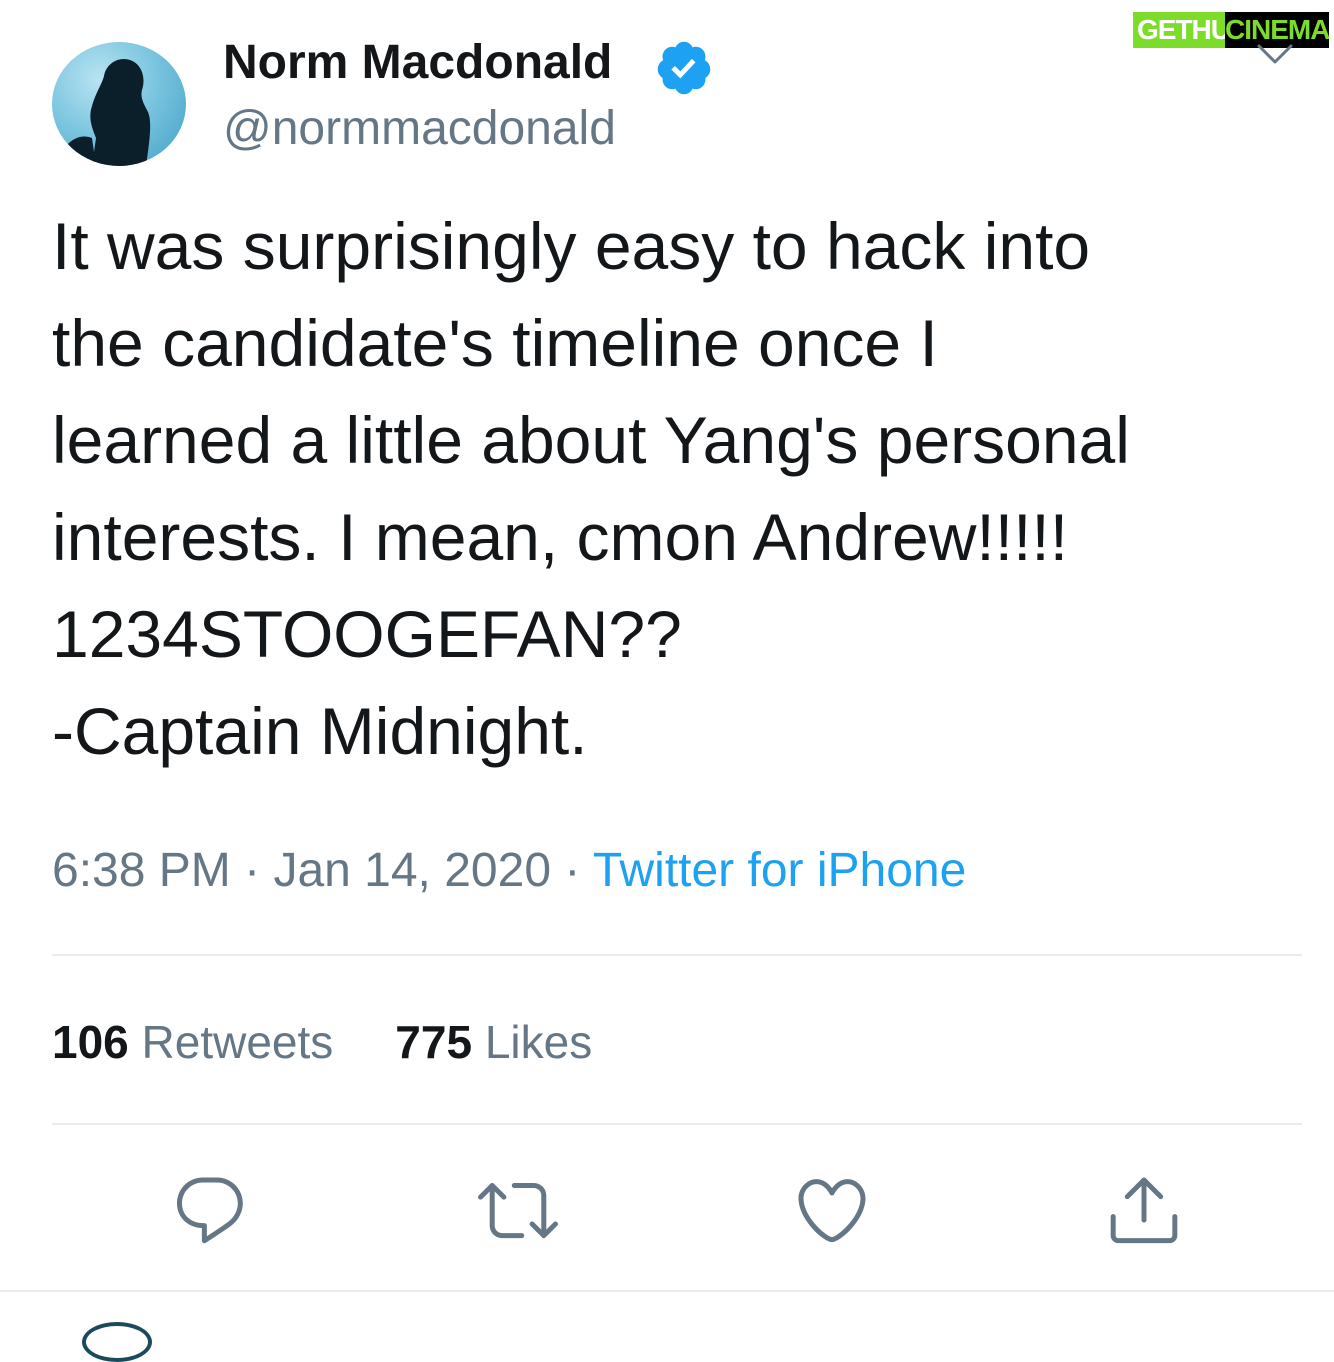 This screenshot has height=1362, width=1334. What do you see at coordinates (237, 1042) in the screenshot?
I see `retweets-label: Retweets` at bounding box center [237, 1042].